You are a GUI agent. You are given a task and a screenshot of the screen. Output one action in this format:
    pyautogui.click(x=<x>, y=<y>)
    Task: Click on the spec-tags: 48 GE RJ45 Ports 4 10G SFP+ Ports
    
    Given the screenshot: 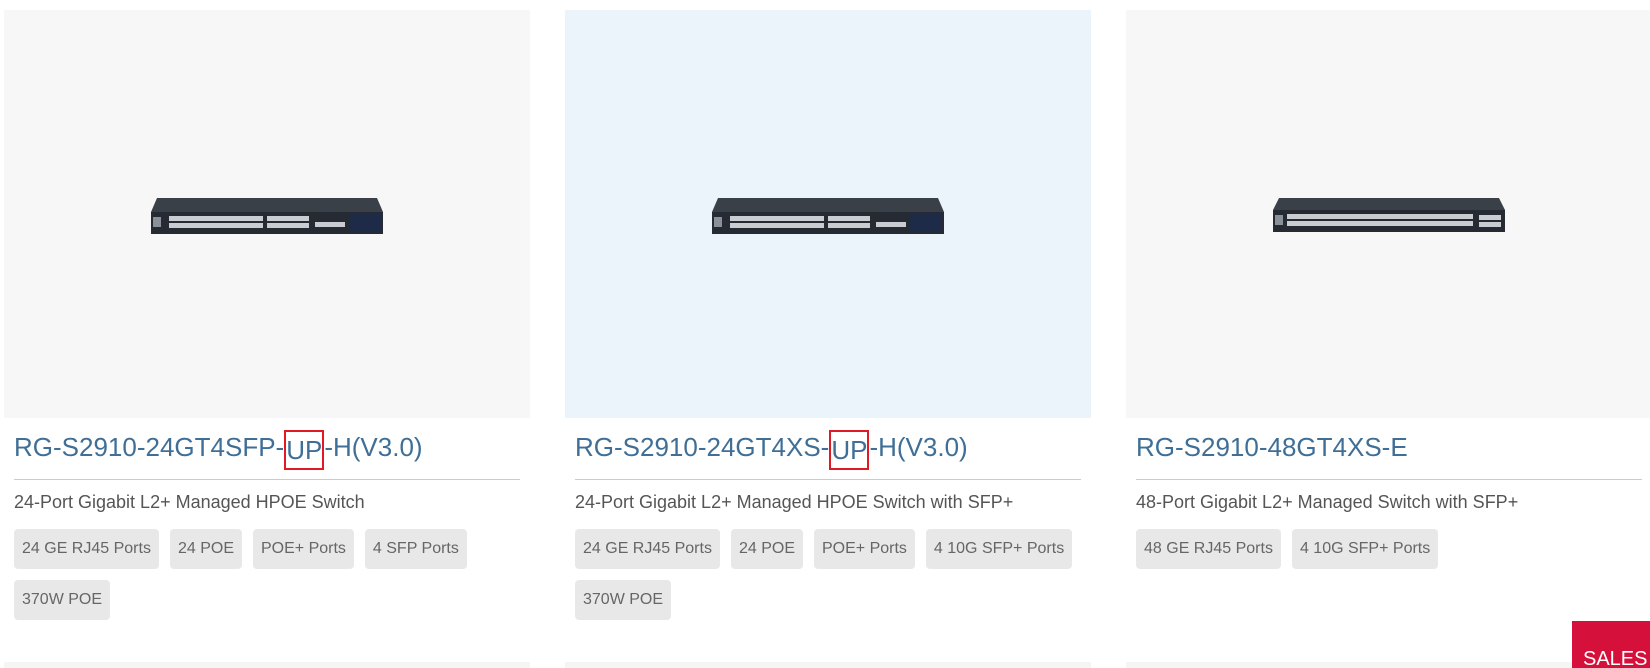 What is the action you would take?
    pyautogui.click(x=1389, y=549)
    